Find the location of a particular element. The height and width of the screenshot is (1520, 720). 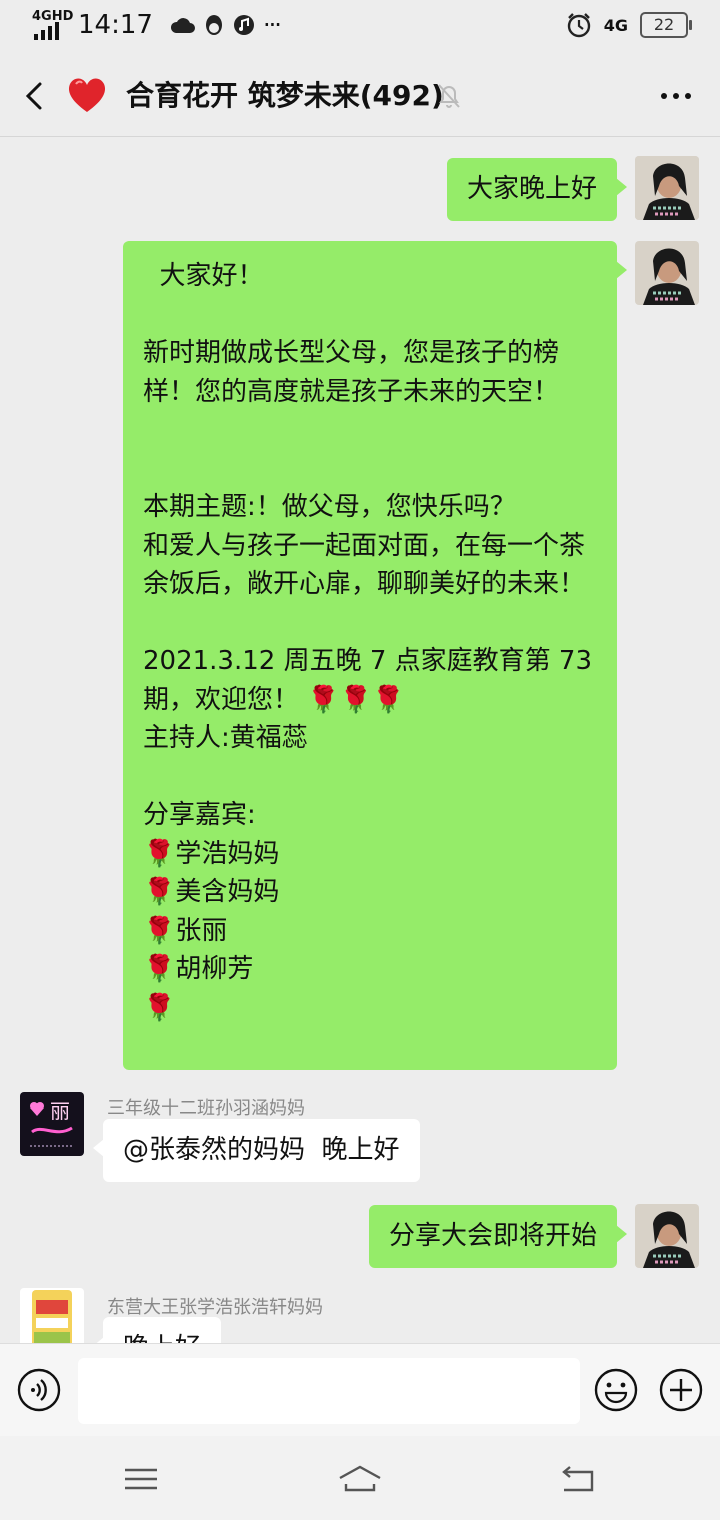

cell-signal-icon: 4GHD is located at coordinates (52, 25).